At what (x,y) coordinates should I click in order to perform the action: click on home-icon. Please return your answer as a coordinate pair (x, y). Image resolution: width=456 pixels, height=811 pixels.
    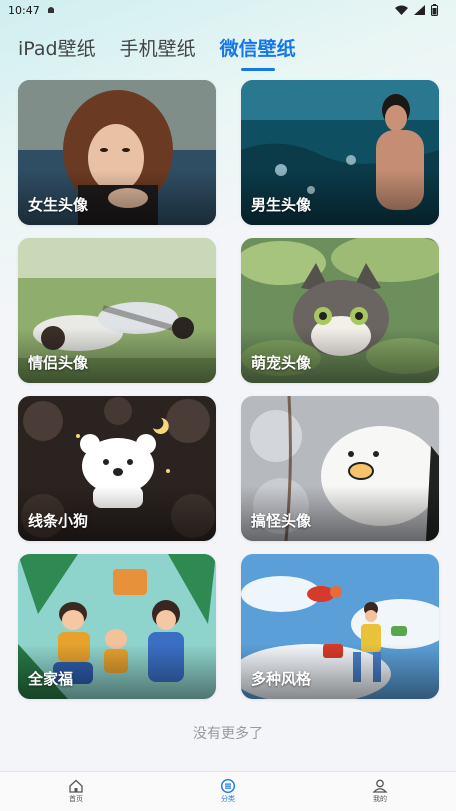
    Looking at the image, I should click on (76, 786).